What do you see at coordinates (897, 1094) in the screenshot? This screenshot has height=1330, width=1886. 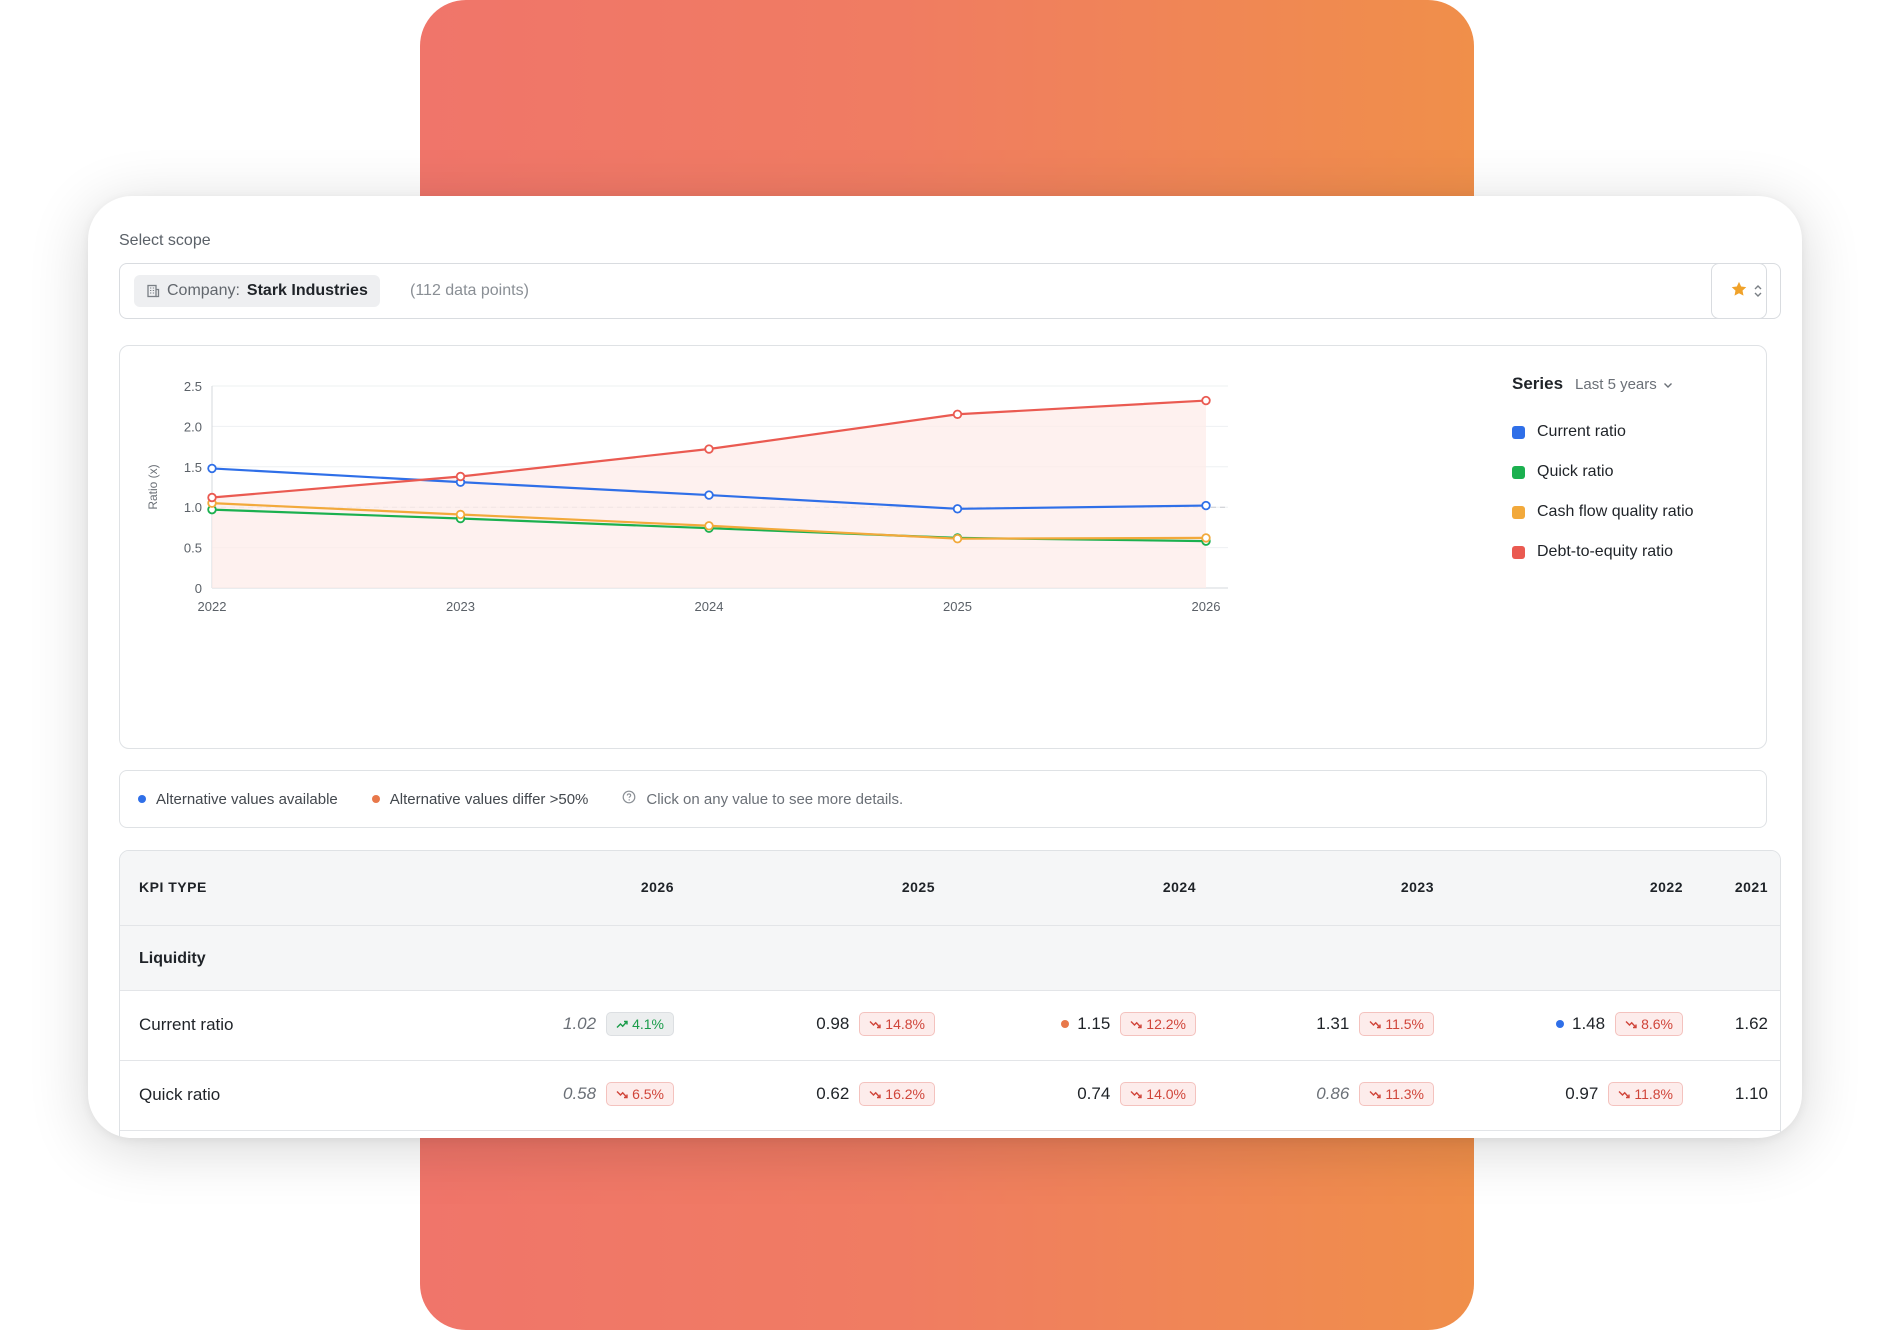 I see `change-badge: 16.2%` at bounding box center [897, 1094].